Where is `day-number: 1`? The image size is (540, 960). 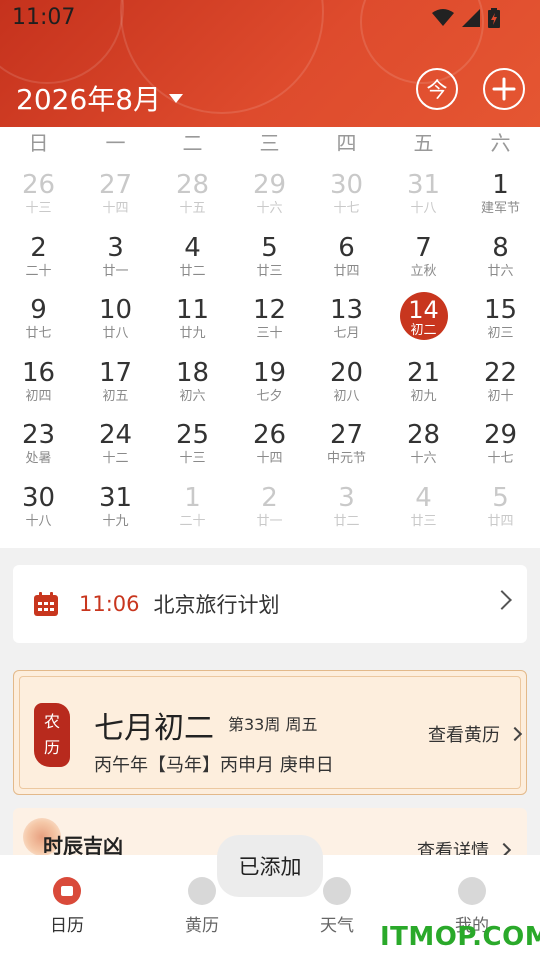
day-number: 1 is located at coordinates (500, 185).